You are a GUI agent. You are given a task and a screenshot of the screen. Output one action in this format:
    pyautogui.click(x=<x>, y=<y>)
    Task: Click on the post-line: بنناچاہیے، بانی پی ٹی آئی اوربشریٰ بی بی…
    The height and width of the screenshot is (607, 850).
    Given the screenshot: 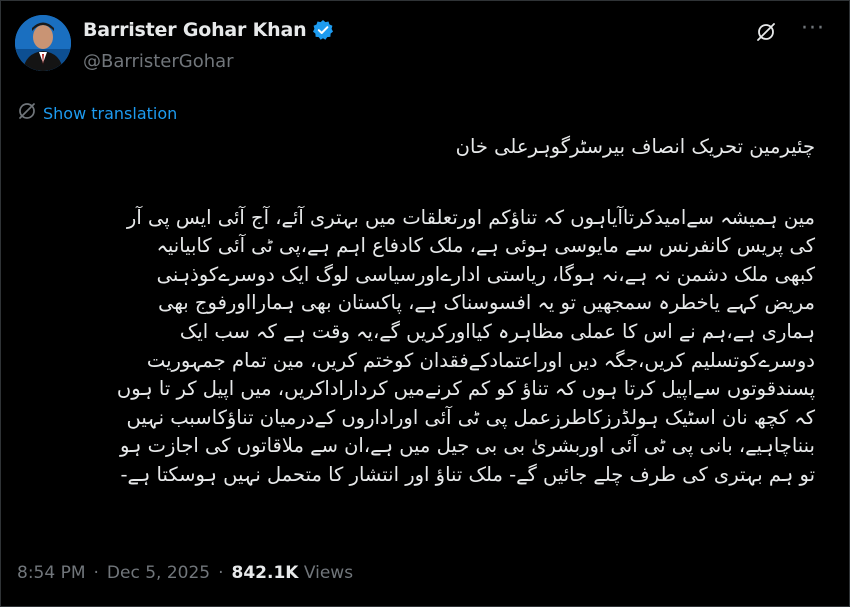 What is the action you would take?
    pyautogui.click(x=467, y=446)
    